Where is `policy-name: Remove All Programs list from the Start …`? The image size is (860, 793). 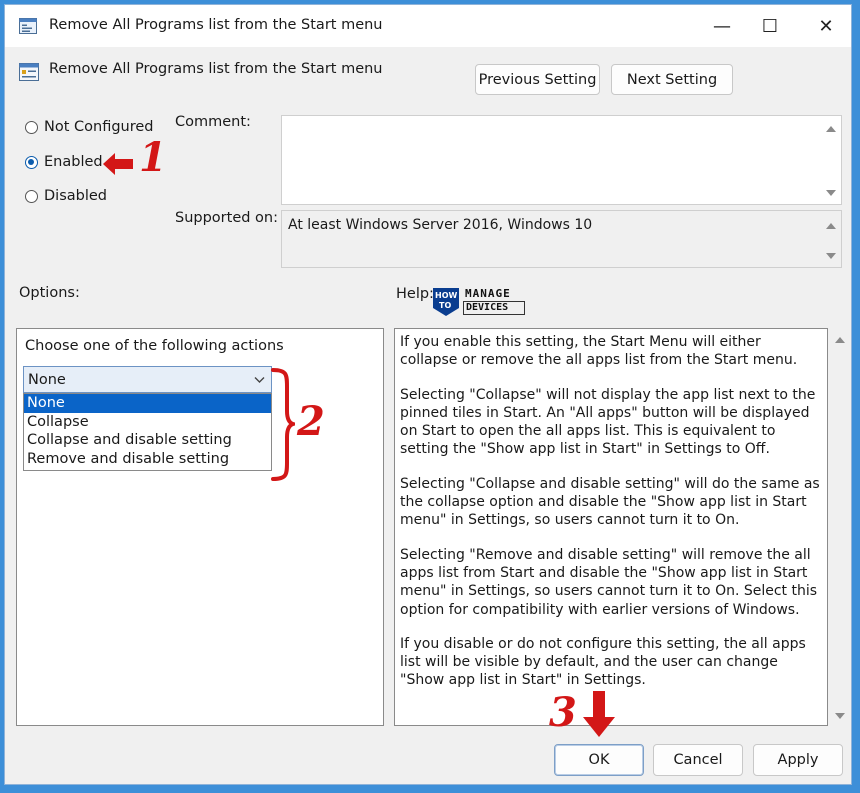 policy-name: Remove All Programs list from the Start … is located at coordinates (216, 69).